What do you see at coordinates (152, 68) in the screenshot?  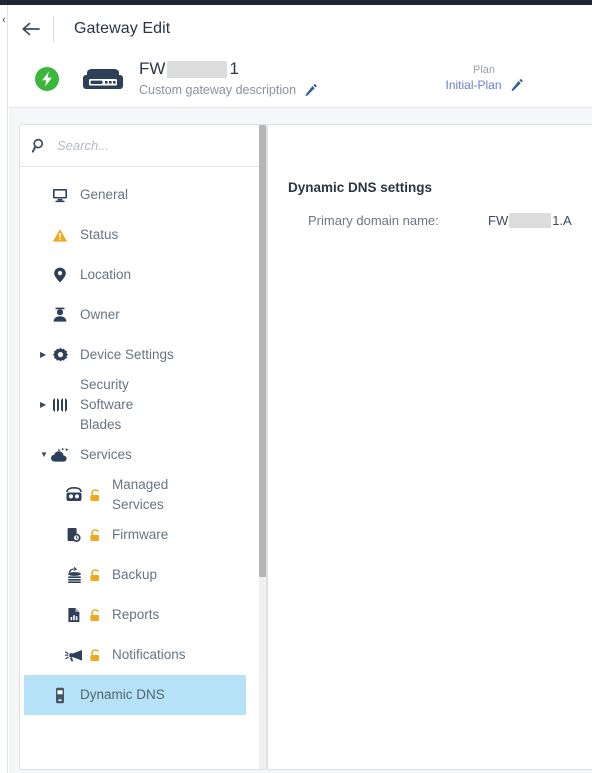 I see `gateway-name-prefix: FW` at bounding box center [152, 68].